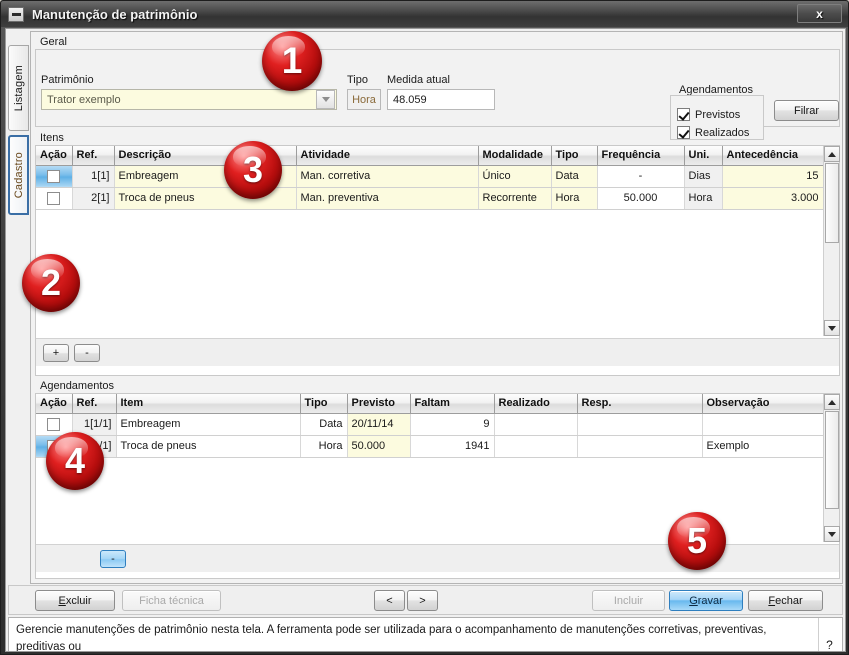 This screenshot has width=849, height=655. I want to click on gravar-button: Gravar, so click(706, 600).